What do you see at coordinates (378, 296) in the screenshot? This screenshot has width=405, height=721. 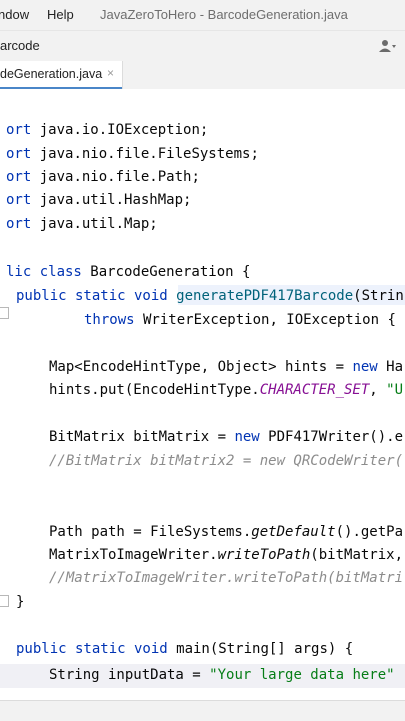 I see `method-params: (Strin` at bounding box center [378, 296].